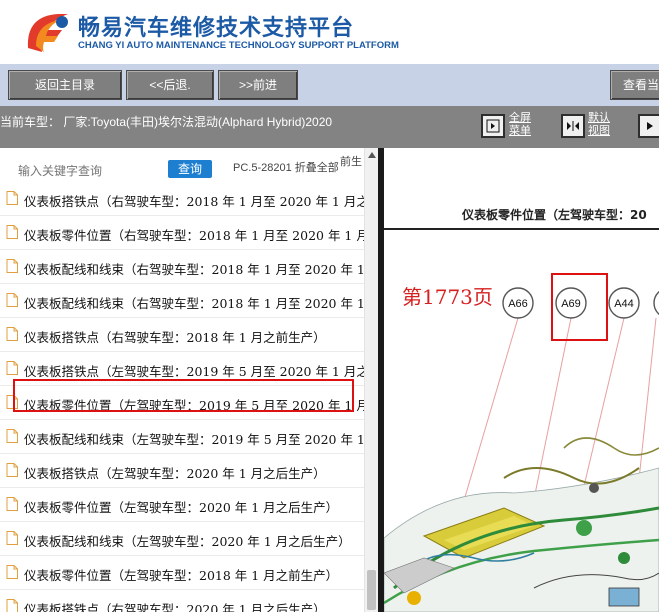 Image resolution: width=659 pixels, height=612 pixels. I want to click on list-item: 仪表板零件位置（左驾驶车型：2020 年 1 月之后生产）, so click(183, 505).